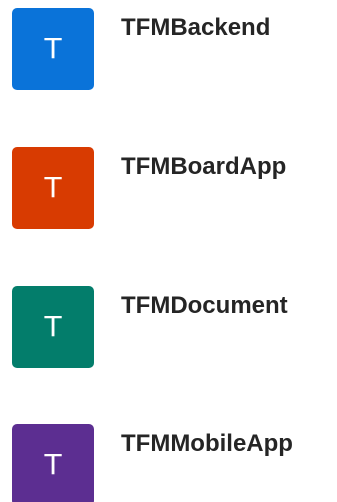 This screenshot has height=502, width=337. What do you see at coordinates (207, 444) in the screenshot?
I see `project-name-link: TFMMobileApp` at bounding box center [207, 444].